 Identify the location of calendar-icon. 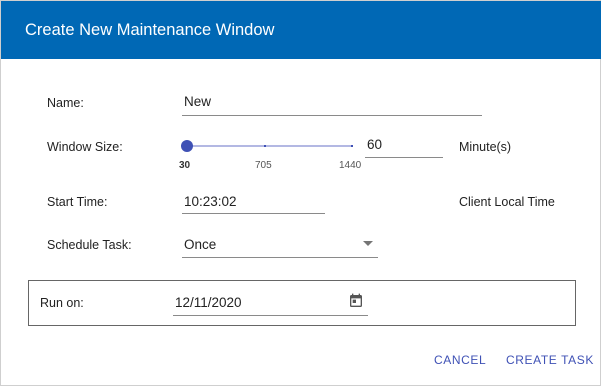
(356, 301).